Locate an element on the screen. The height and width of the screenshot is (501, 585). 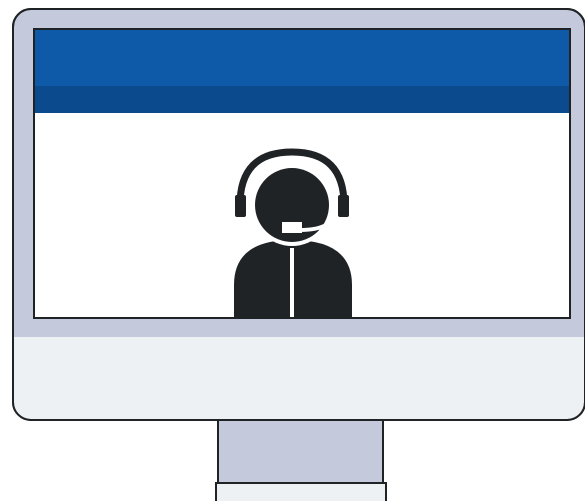
screen-header-band is located at coordinates (302, 99).